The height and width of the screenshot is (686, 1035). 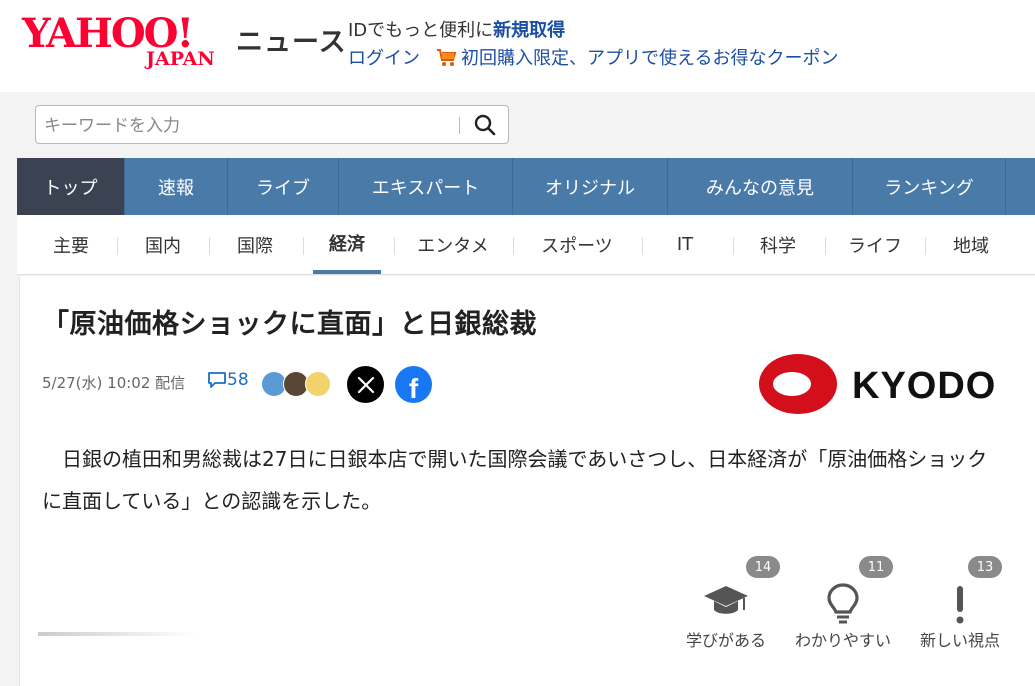 I want to click on category-tab-international: 国際, so click(x=255, y=244).